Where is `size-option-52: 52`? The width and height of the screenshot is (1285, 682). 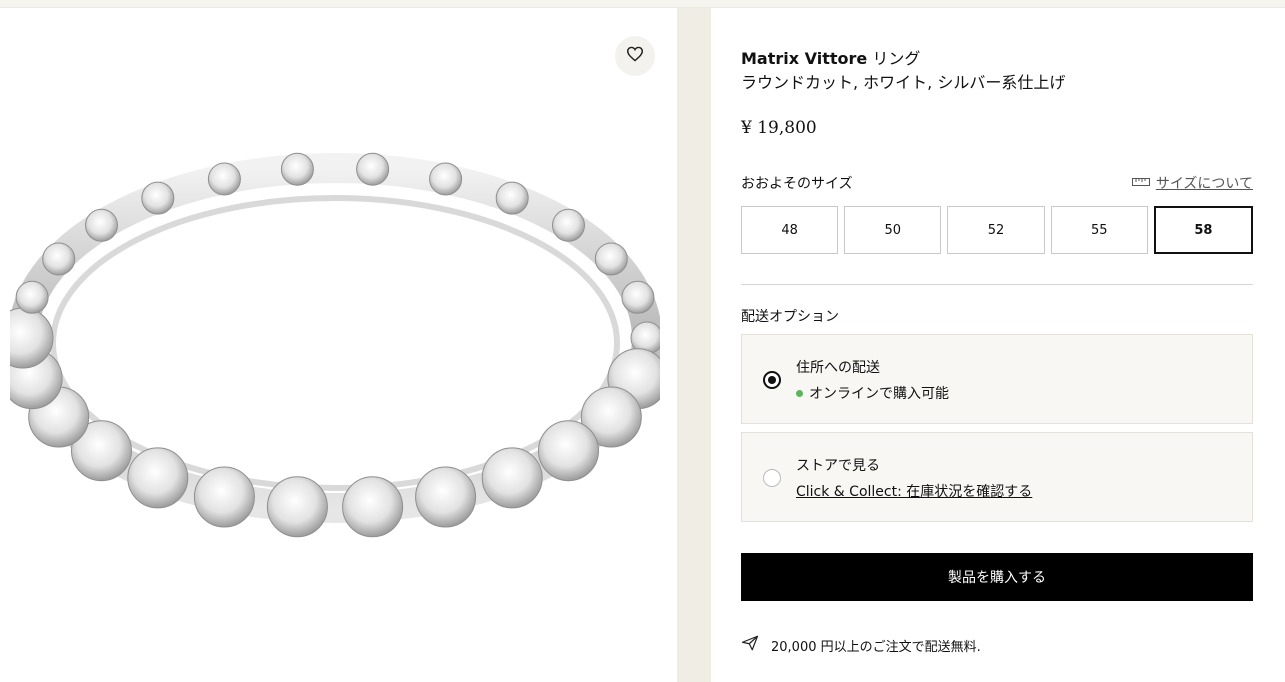
size-option-52: 52 is located at coordinates (996, 230).